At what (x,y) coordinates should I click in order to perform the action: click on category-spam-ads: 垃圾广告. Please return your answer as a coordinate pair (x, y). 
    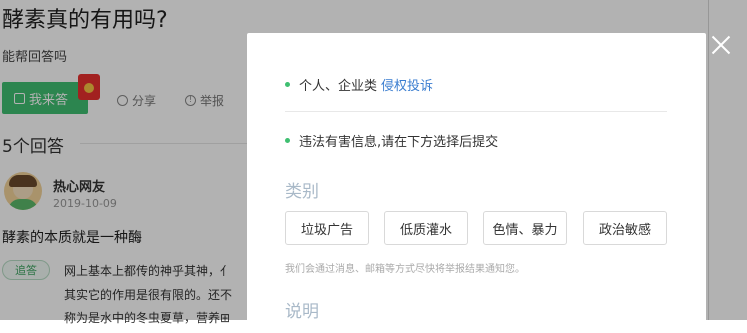
    Looking at the image, I should click on (327, 228).